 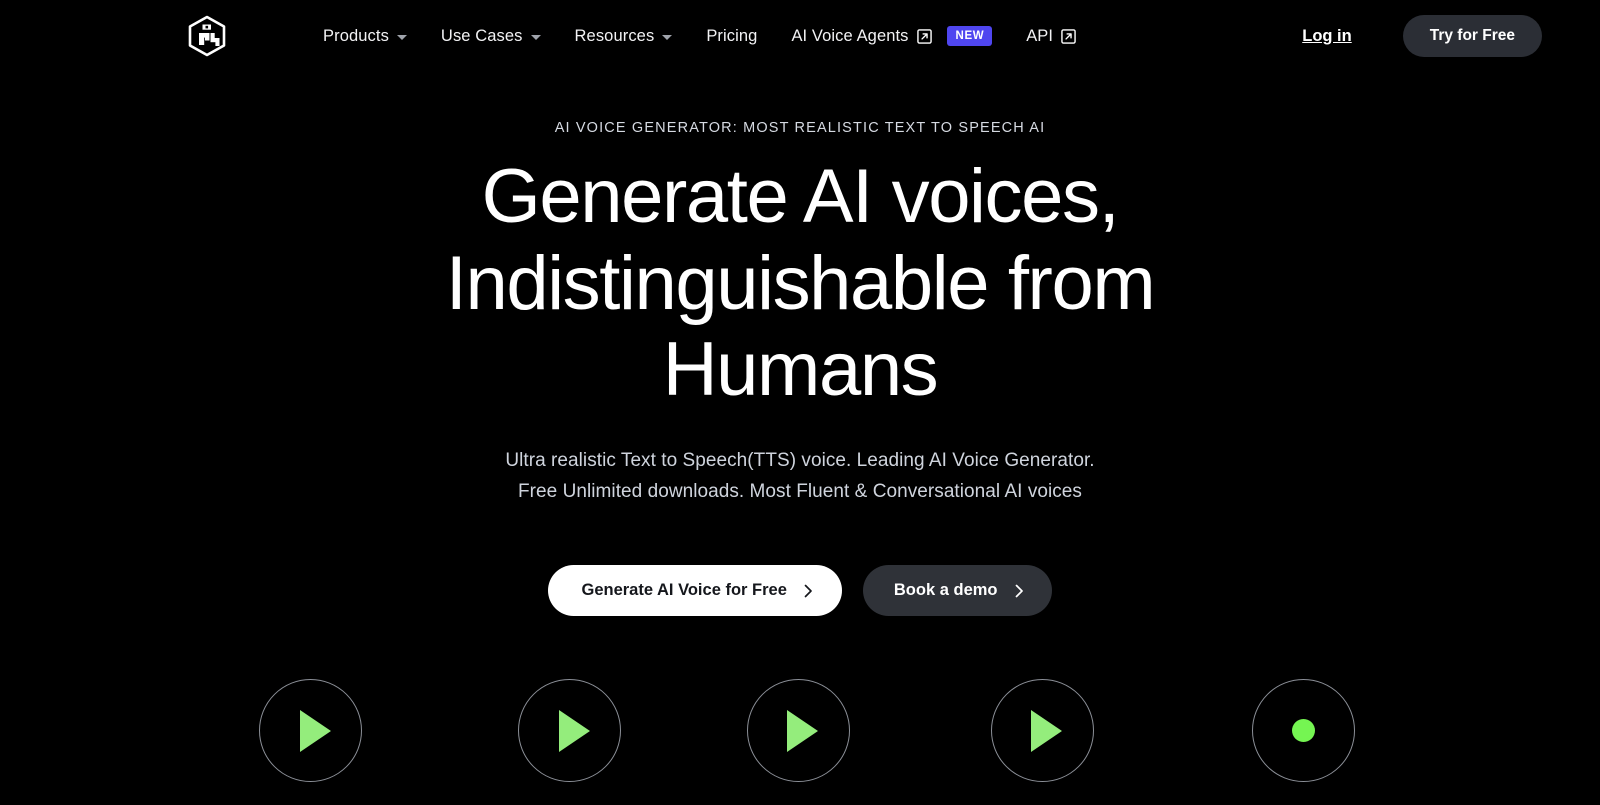 What do you see at coordinates (1326, 36) in the screenshot?
I see `login-link: Log in` at bounding box center [1326, 36].